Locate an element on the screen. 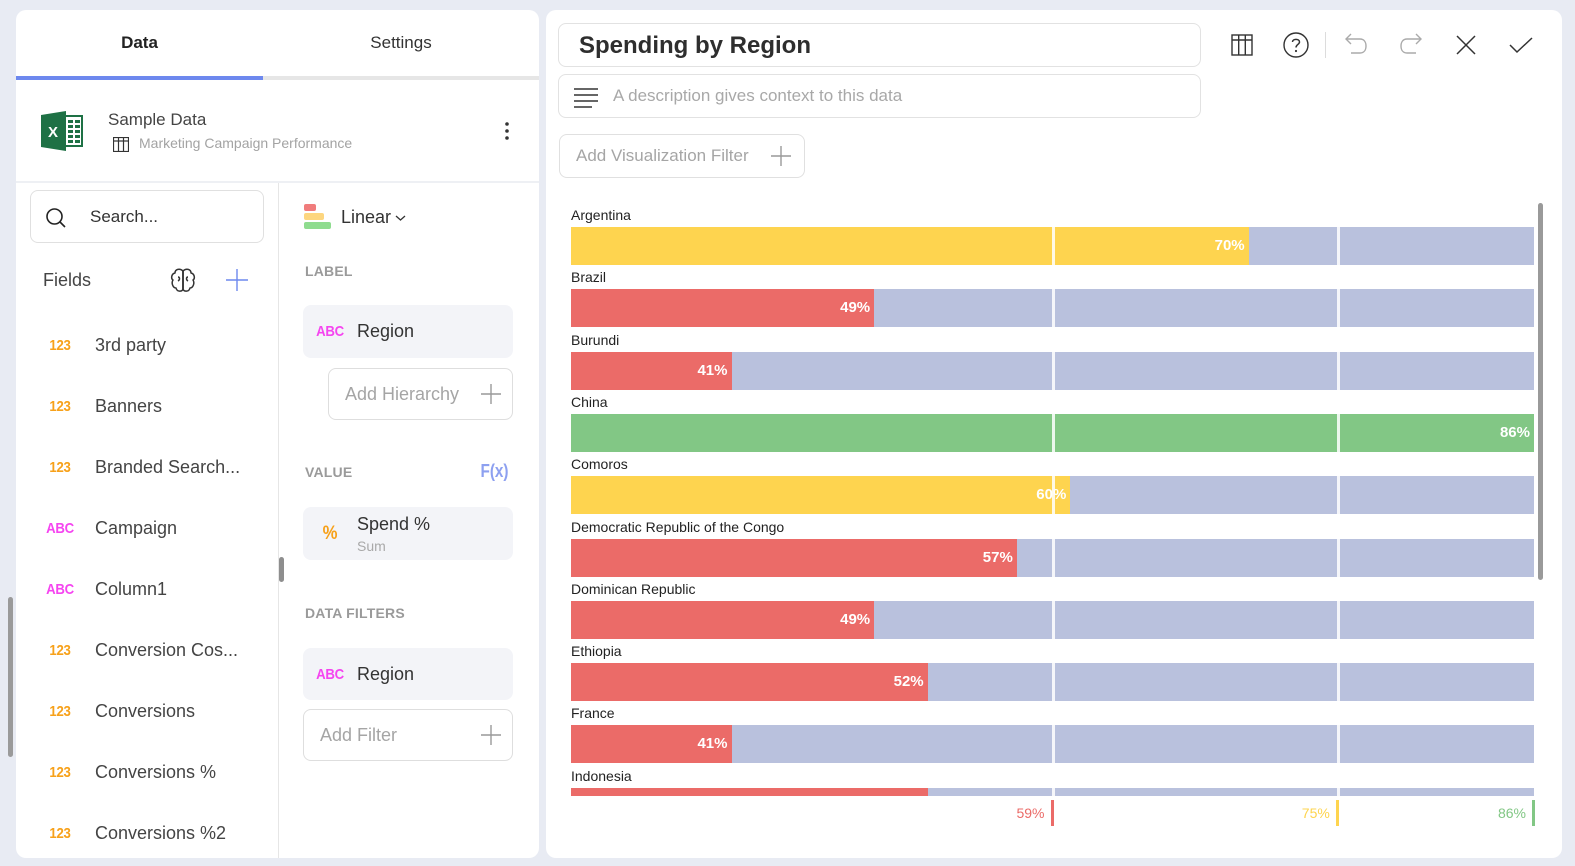 Image resolution: width=1575 pixels, height=866 pixels. description-placeholder: A description gives context to this data is located at coordinates (758, 95).